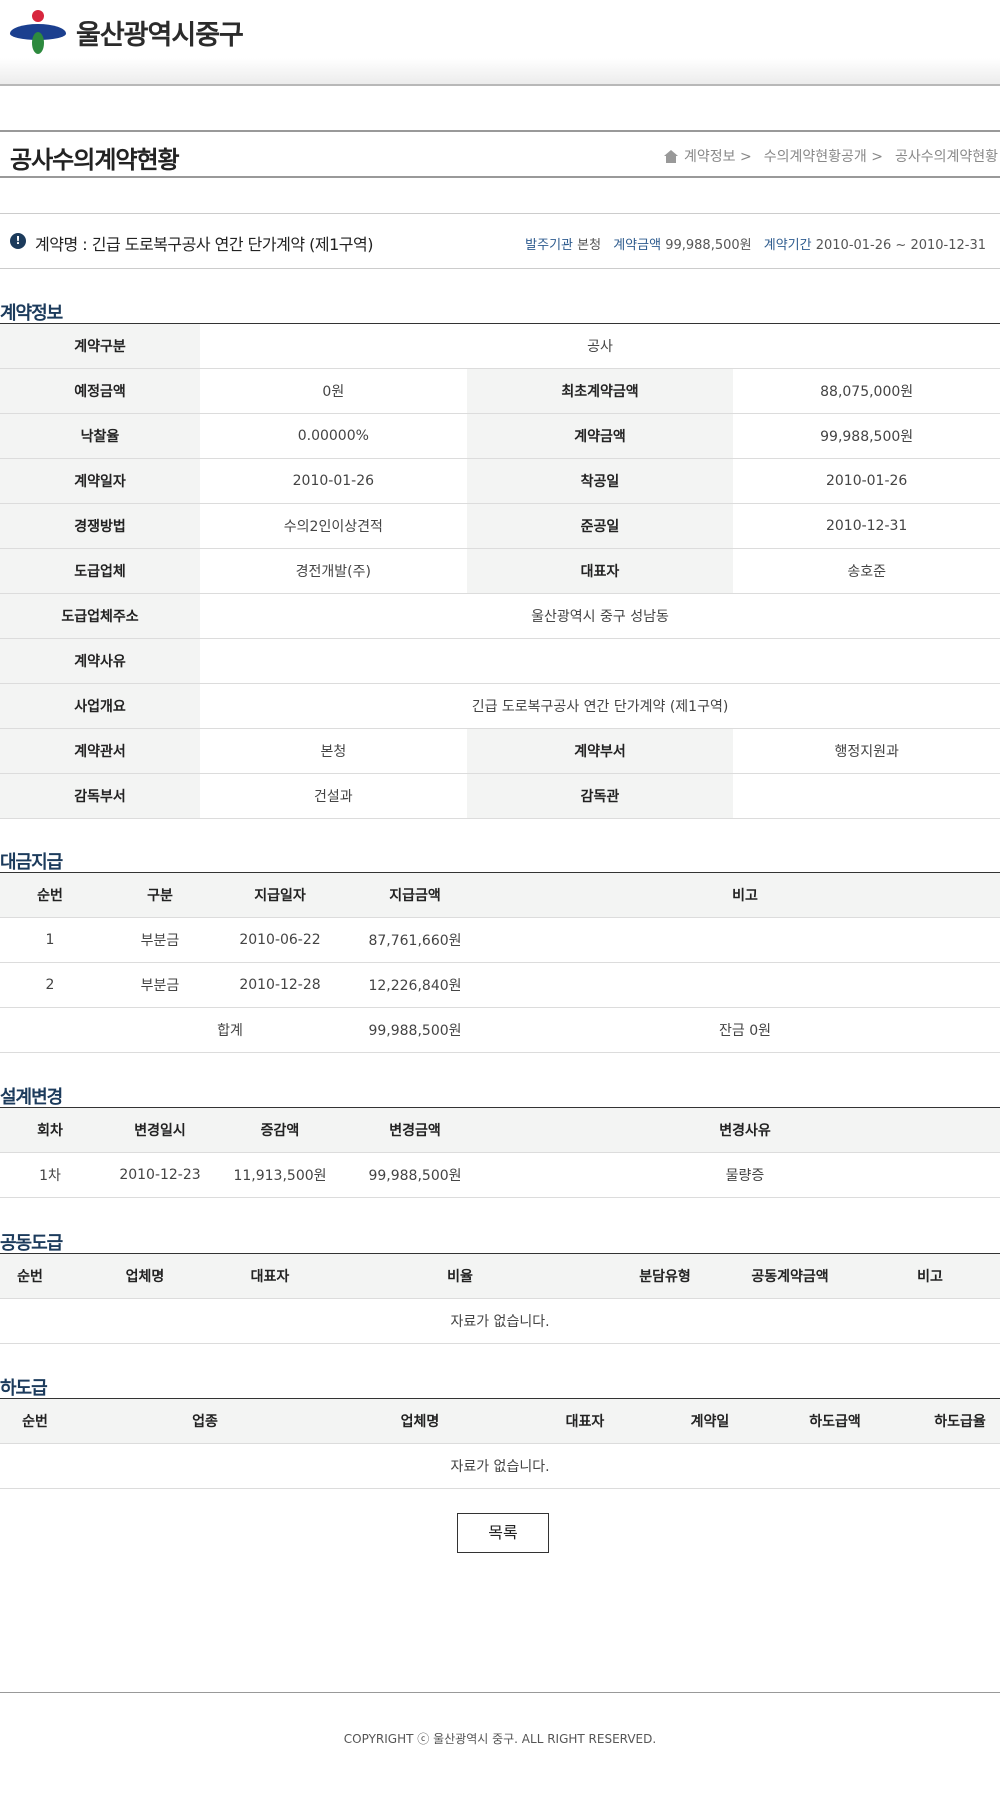 The height and width of the screenshot is (1795, 1000). Describe the element at coordinates (600, 391) in the screenshot. I see `initial-amount-label: 최초계약금액` at that location.